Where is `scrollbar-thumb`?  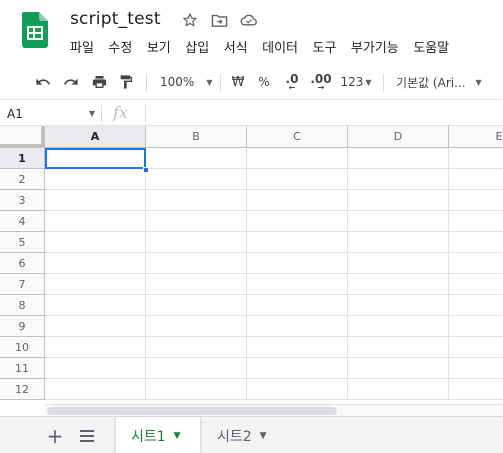 scrollbar-thumb is located at coordinates (192, 411).